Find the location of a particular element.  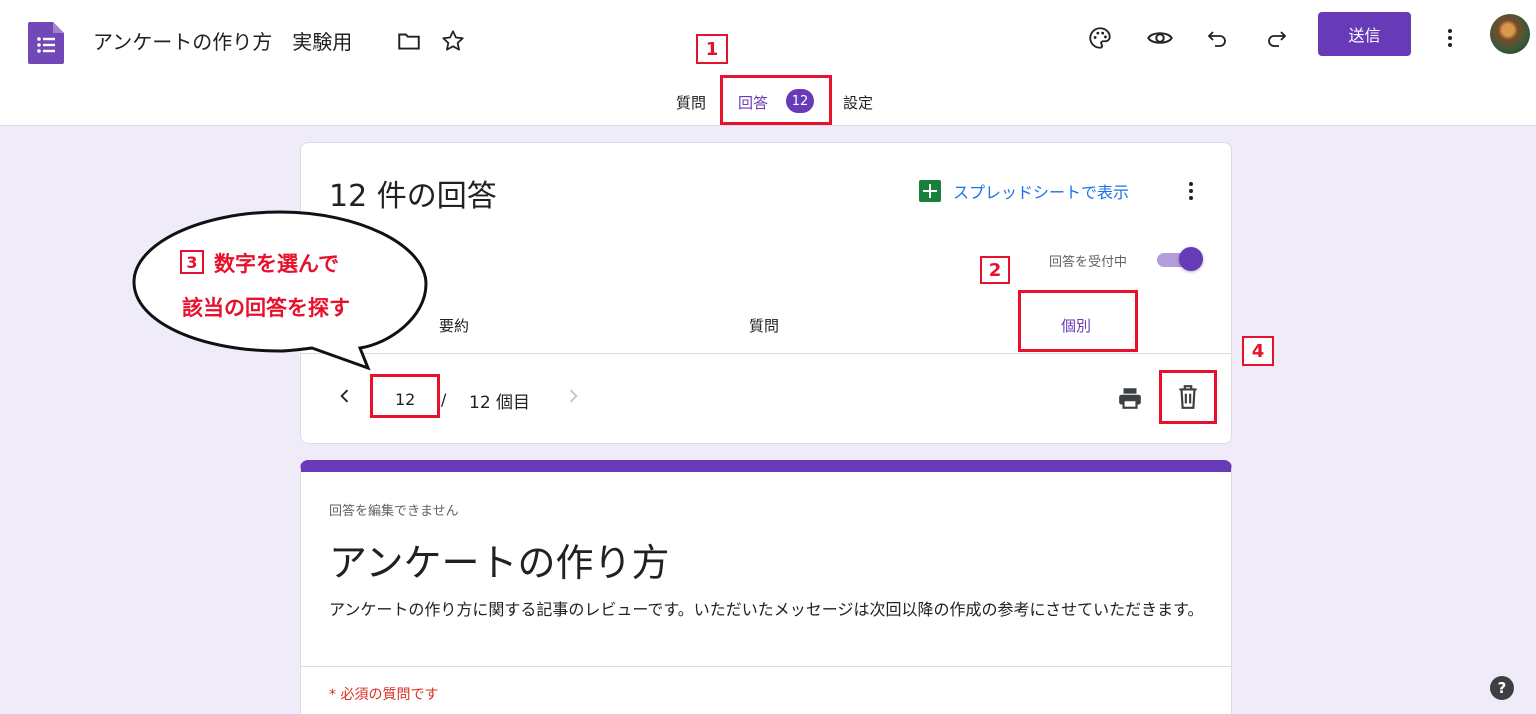

avatar is located at coordinates (1510, 34).